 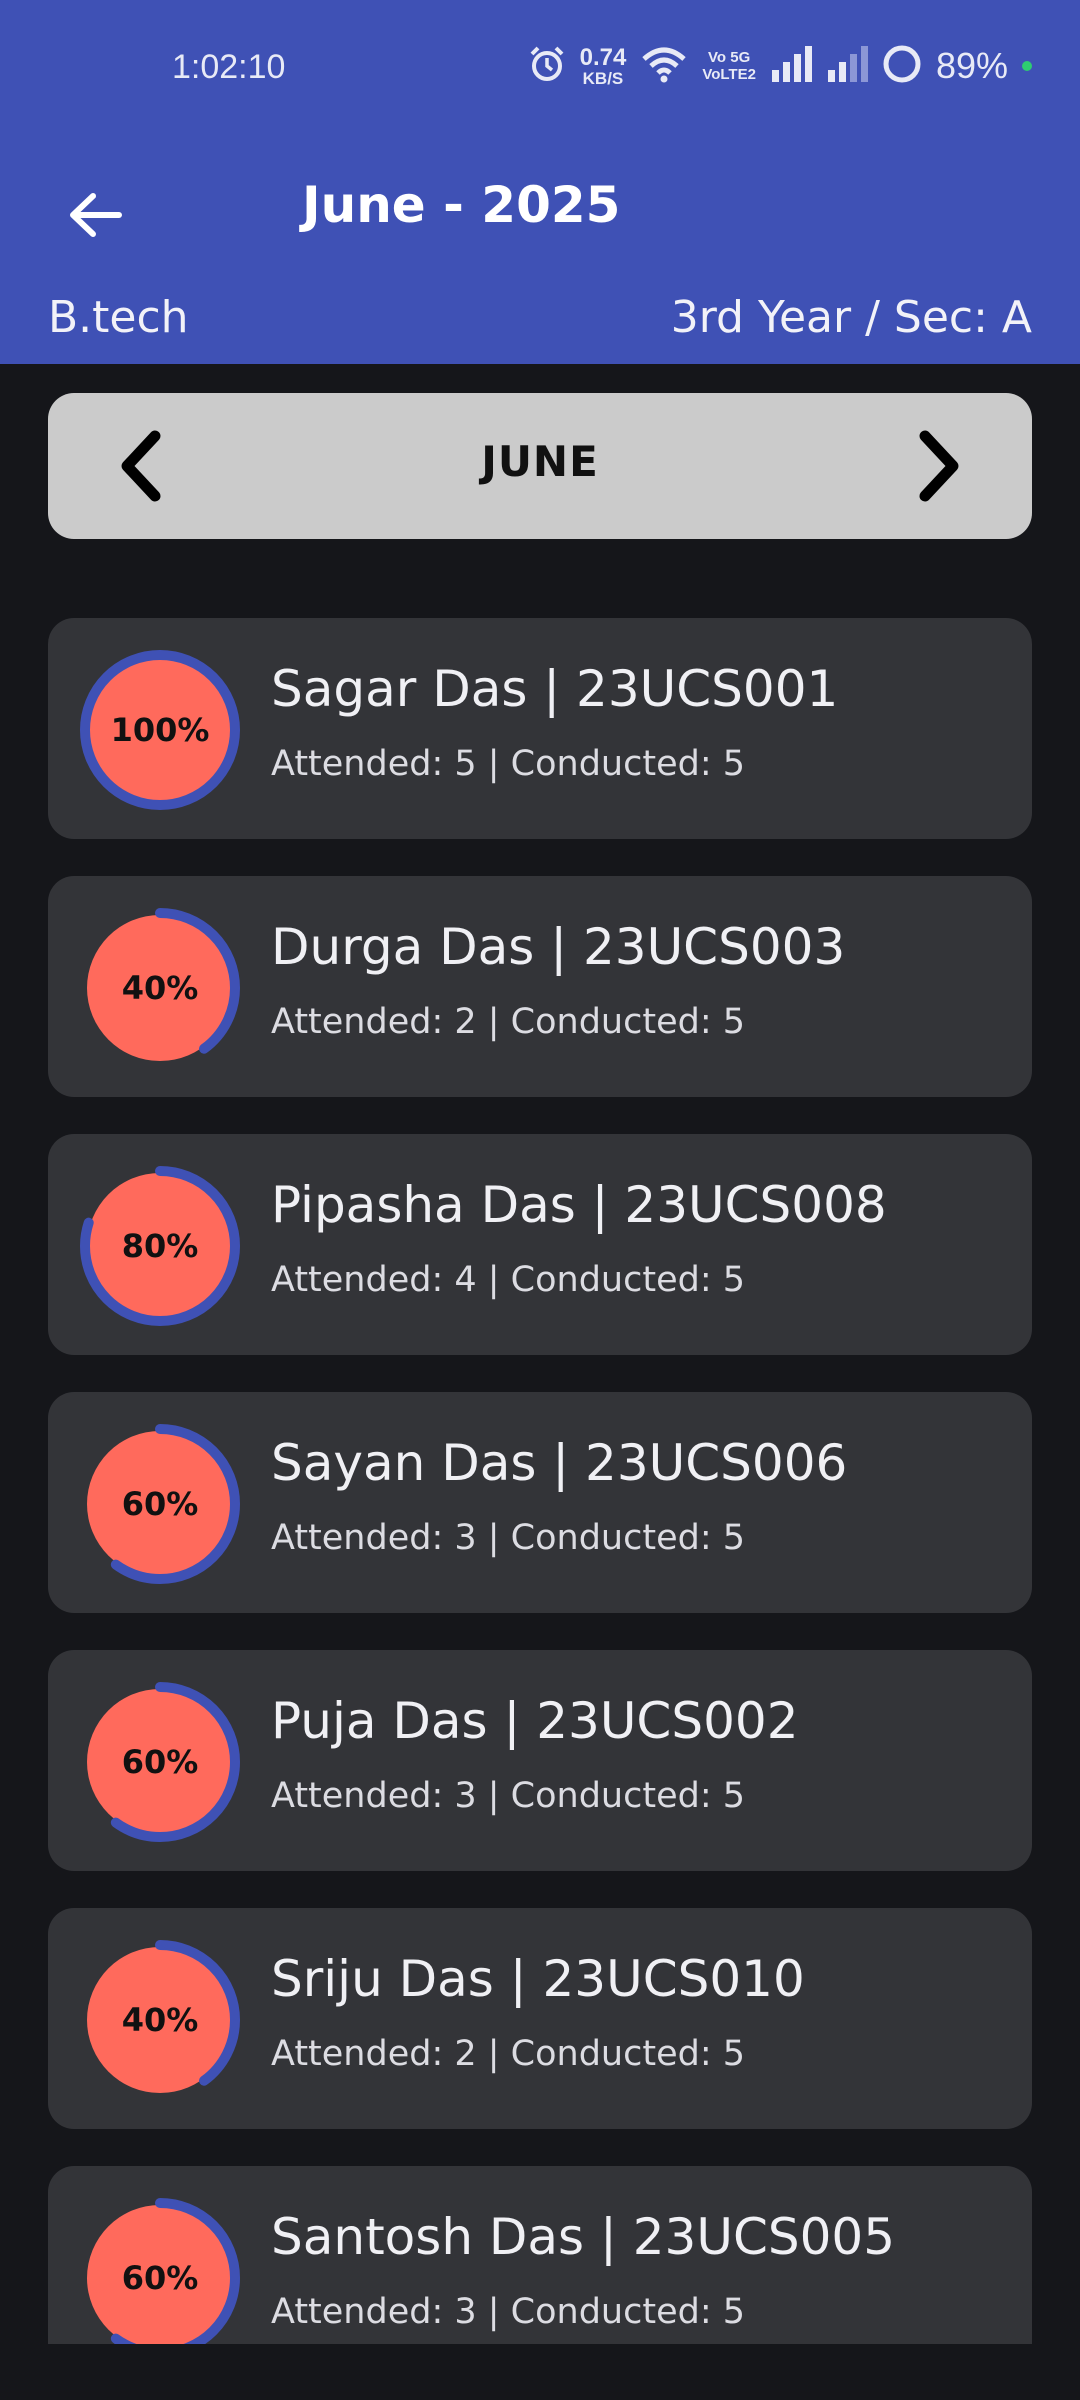 What do you see at coordinates (229, 67) in the screenshot?
I see `status-time: 1:02:10` at bounding box center [229, 67].